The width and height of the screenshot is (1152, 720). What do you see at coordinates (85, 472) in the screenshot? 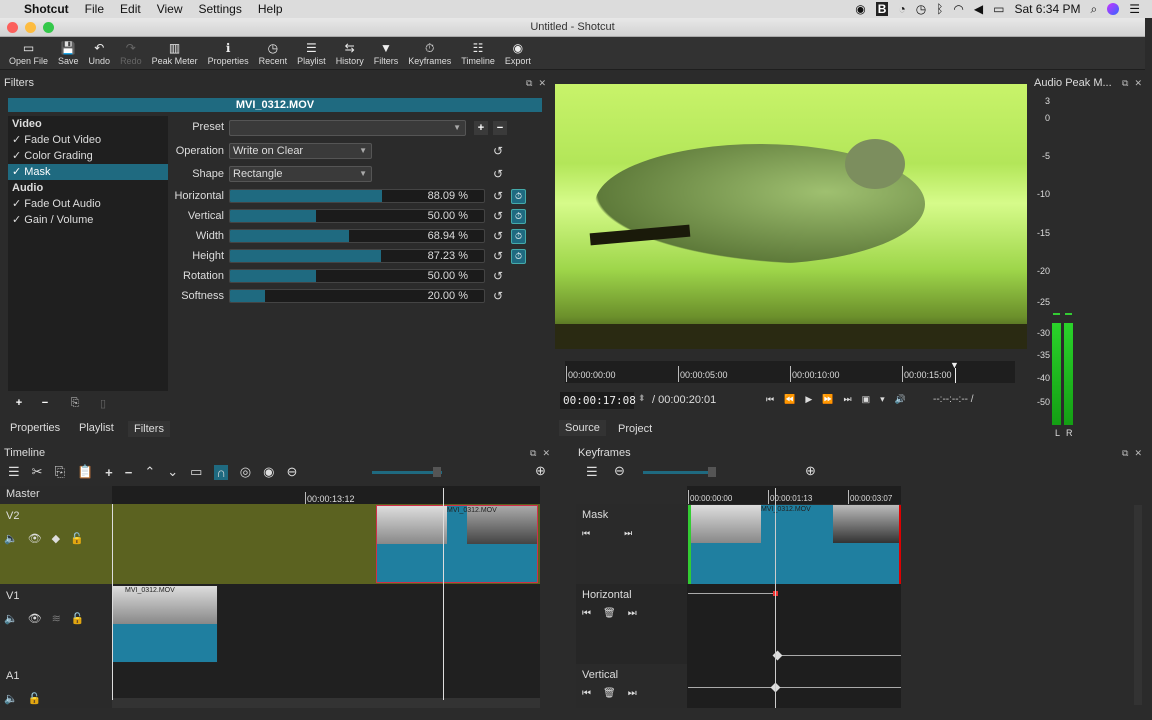
I see `paste-icon: 📋` at bounding box center [85, 472].